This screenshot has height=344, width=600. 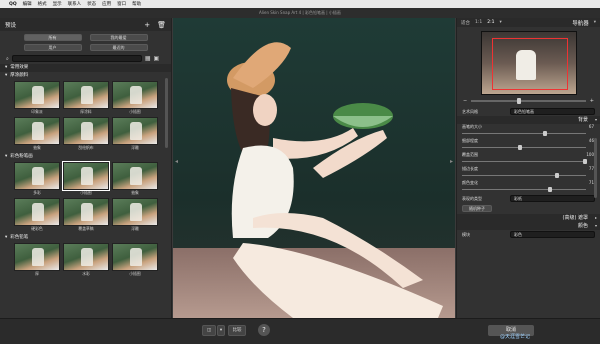 What do you see at coordinates (528, 120) in the screenshot?
I see `background-section-header: 背景 ▾` at bounding box center [528, 120].